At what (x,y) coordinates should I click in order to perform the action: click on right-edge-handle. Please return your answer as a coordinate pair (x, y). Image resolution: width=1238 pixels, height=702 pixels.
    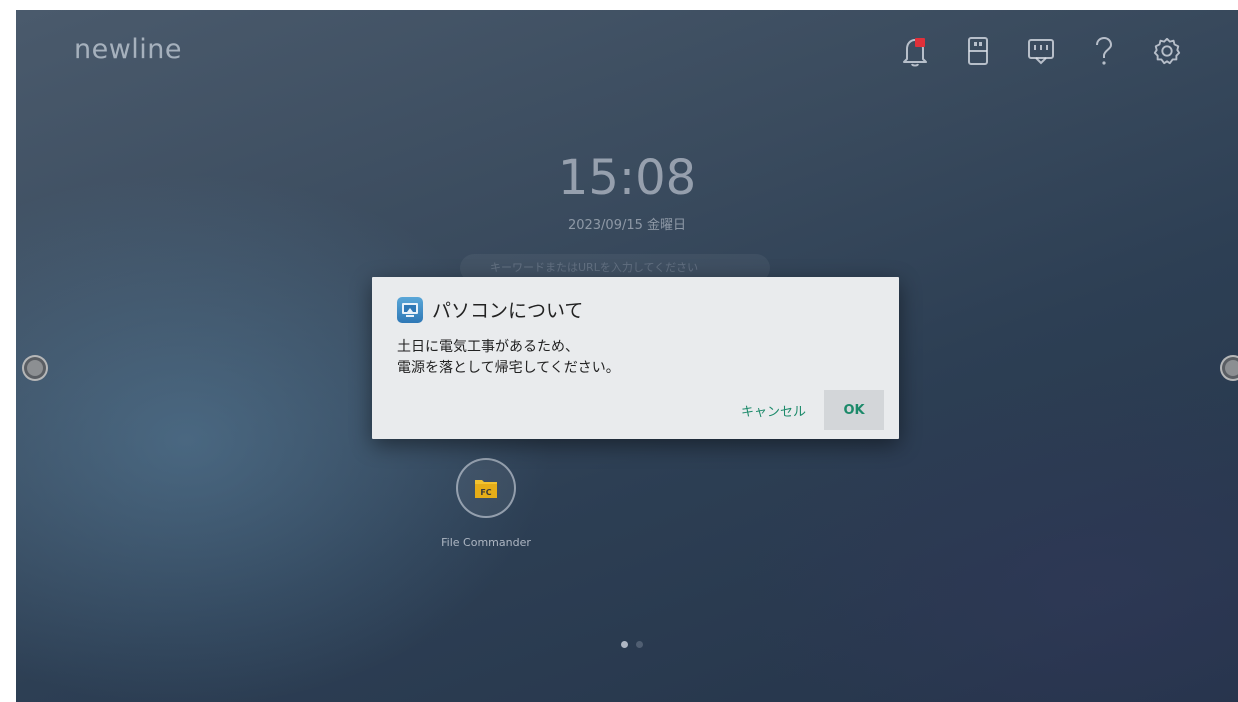
    Looking at the image, I should click on (1229, 368).